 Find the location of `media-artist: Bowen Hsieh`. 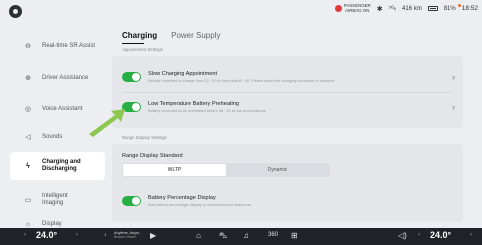

media-artist: Bowen Hsieh is located at coordinates (125, 237).